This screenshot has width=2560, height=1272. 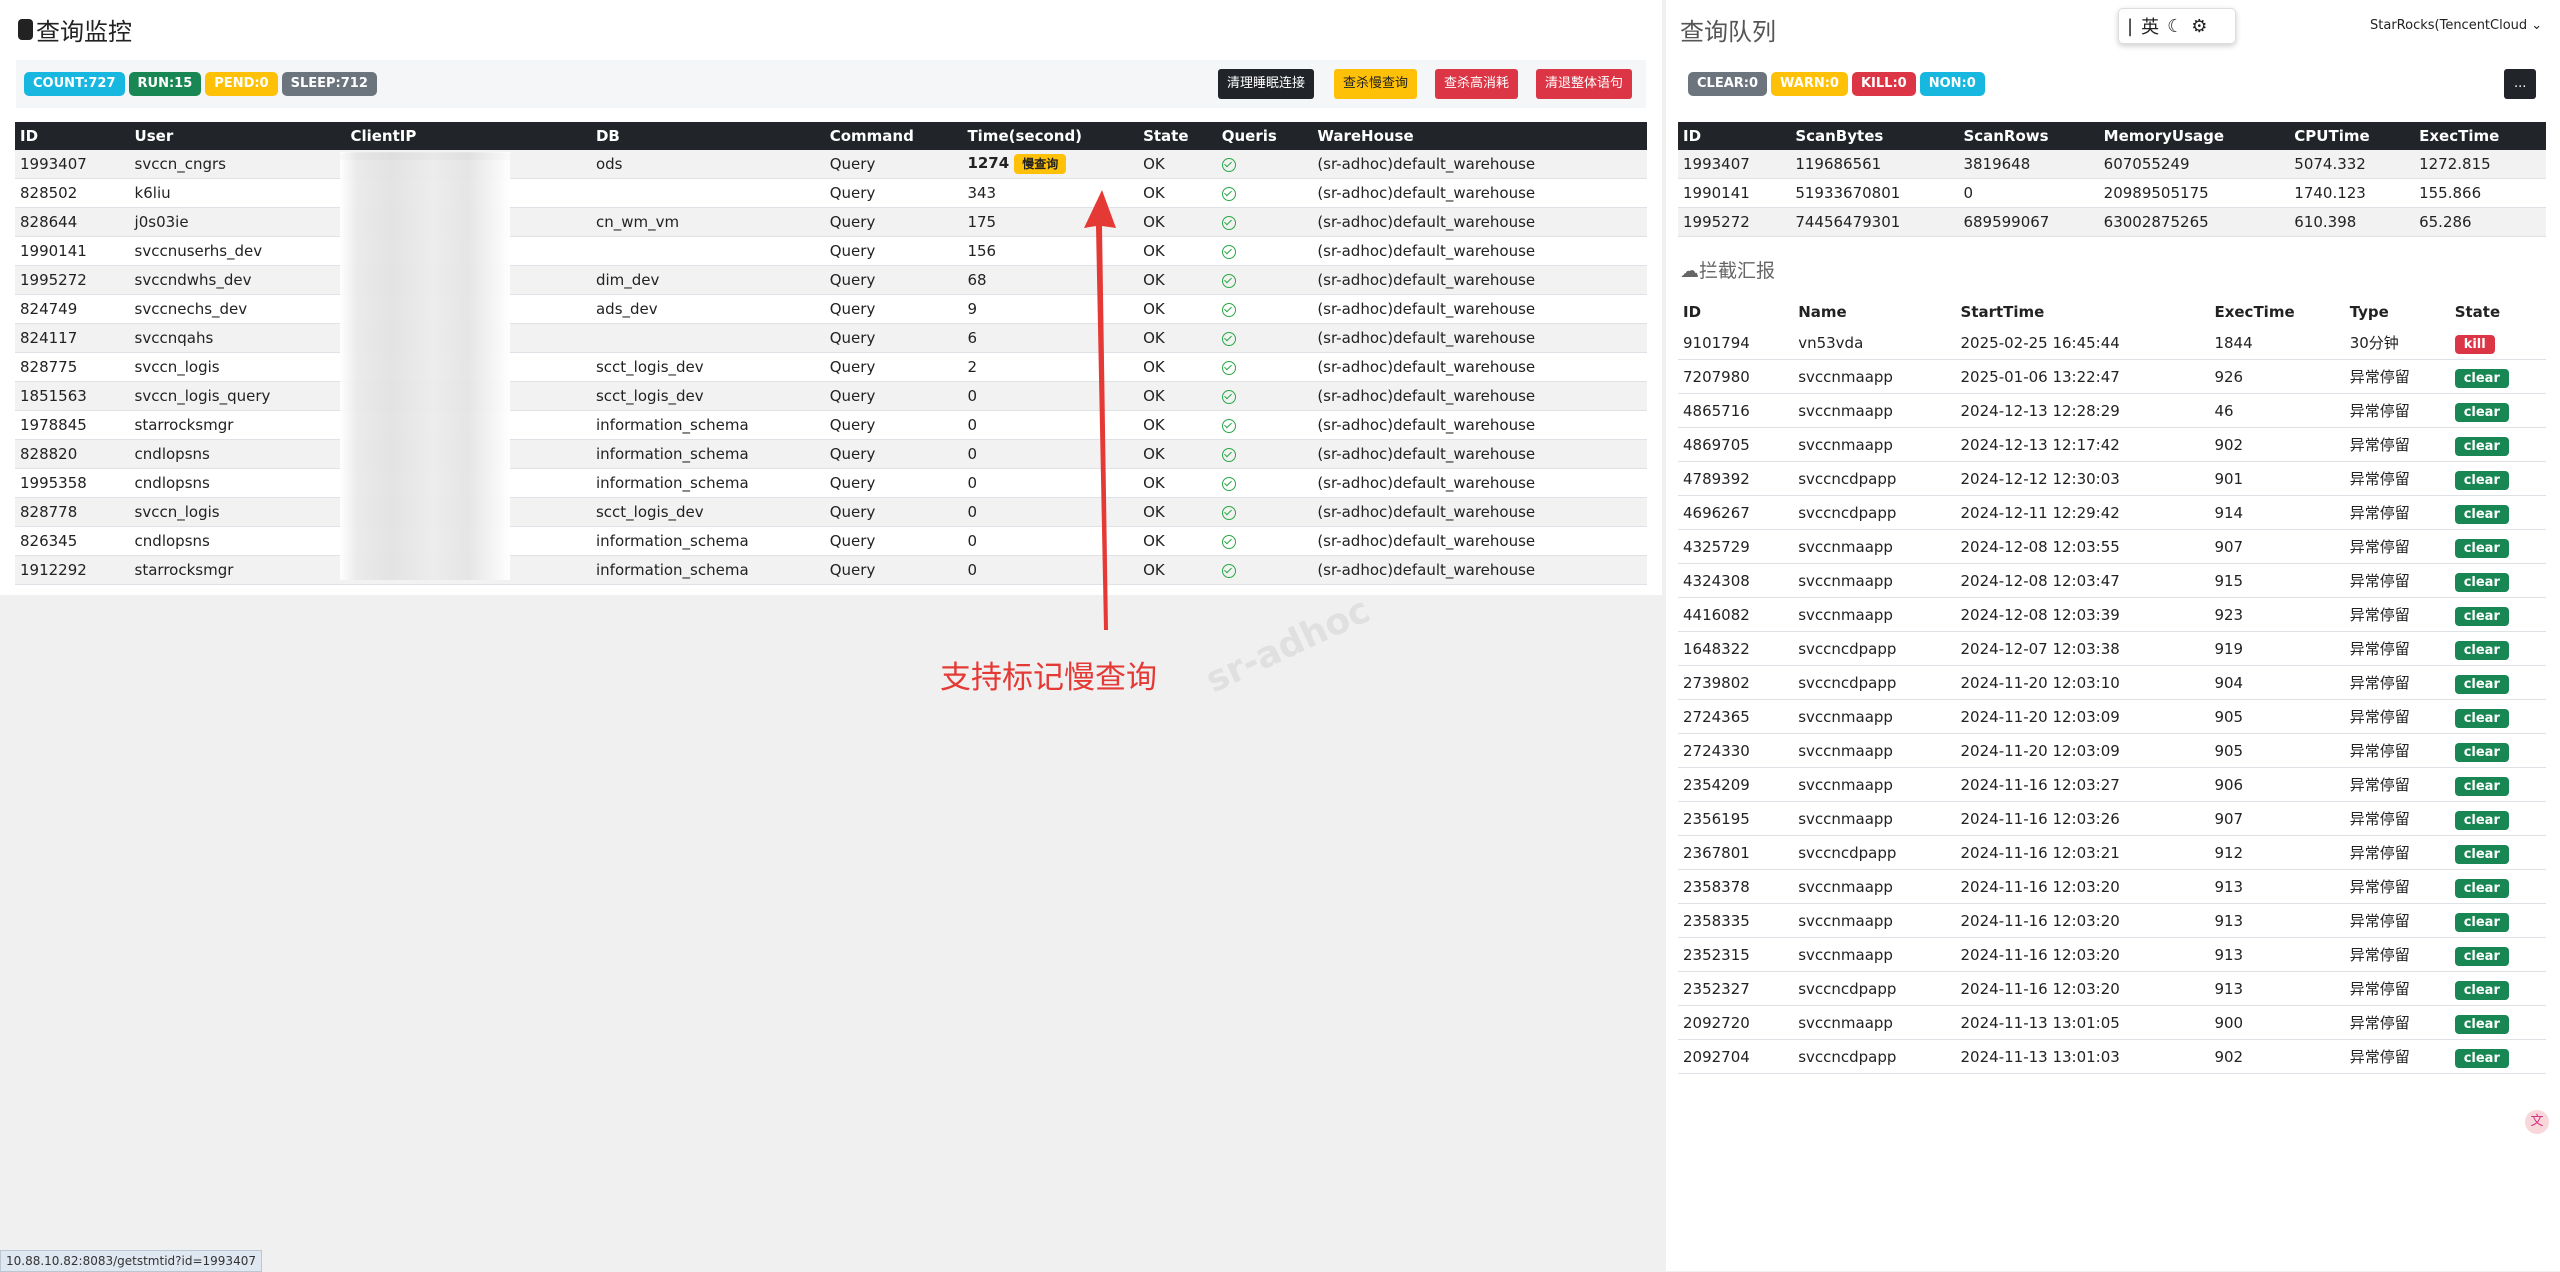 I want to click on cluster-select: StarRocks(TencentCloud ⌄, so click(x=2456, y=25).